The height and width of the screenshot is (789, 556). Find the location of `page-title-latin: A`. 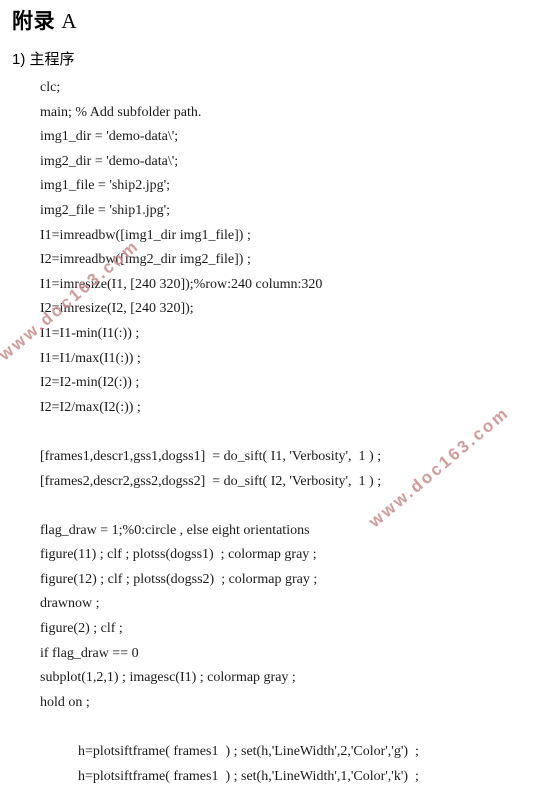

page-title-latin: A is located at coordinates (69, 21).